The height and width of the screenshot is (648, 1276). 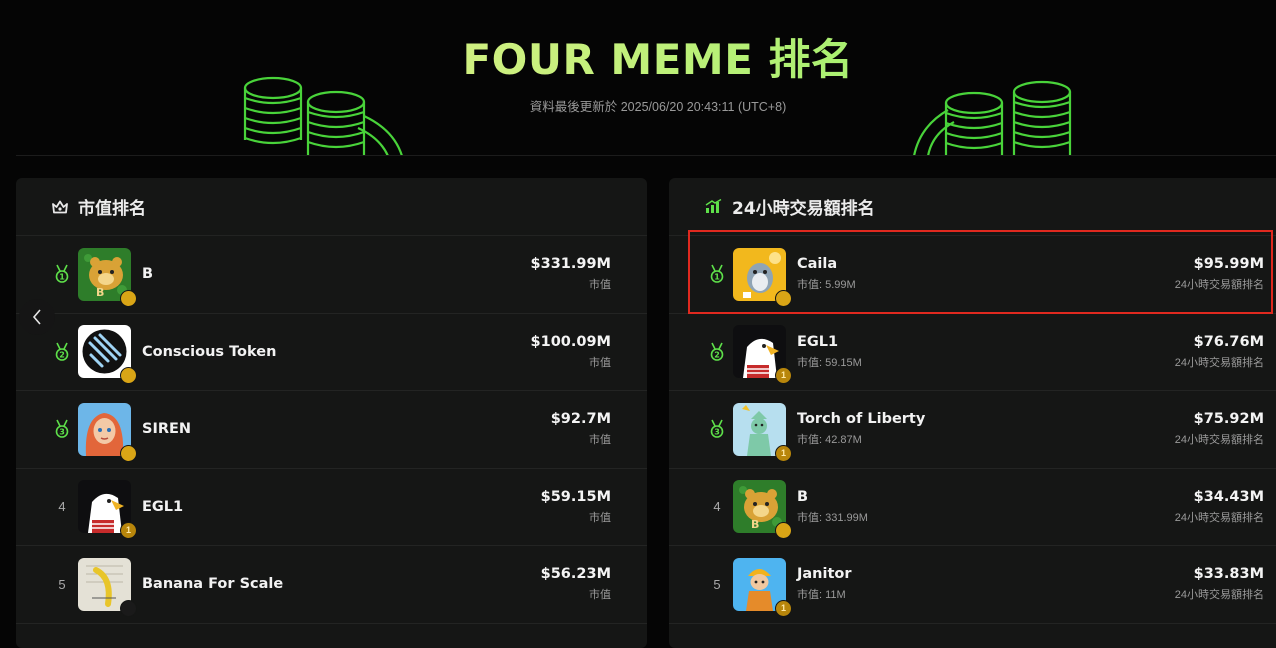 I want to click on volume-value: $75.92M, so click(x=1228, y=419).